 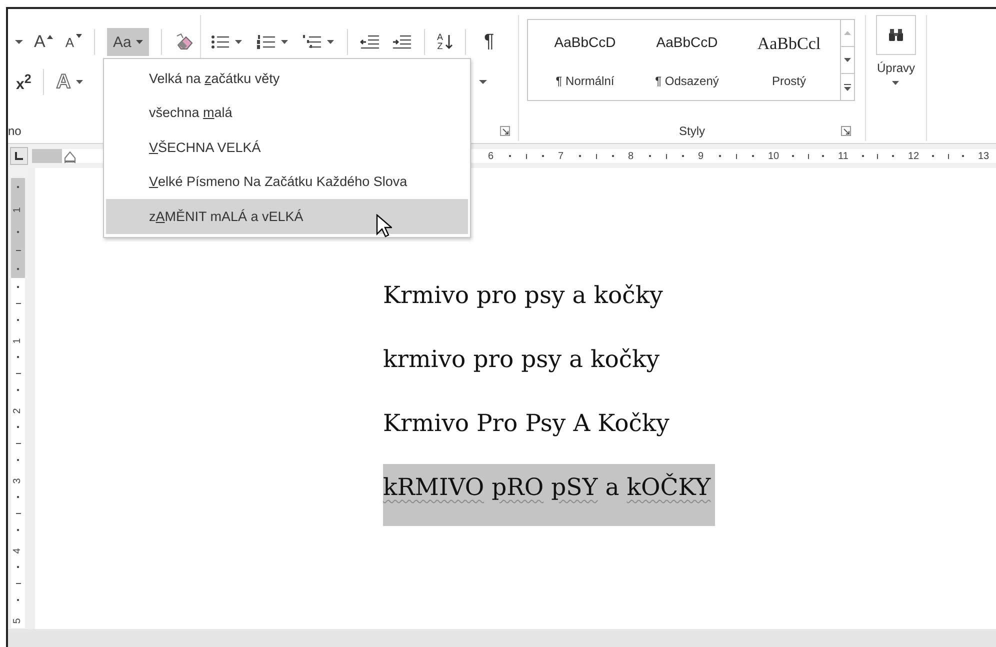 What do you see at coordinates (18, 551) in the screenshot?
I see `ruler-number: 4` at bounding box center [18, 551].